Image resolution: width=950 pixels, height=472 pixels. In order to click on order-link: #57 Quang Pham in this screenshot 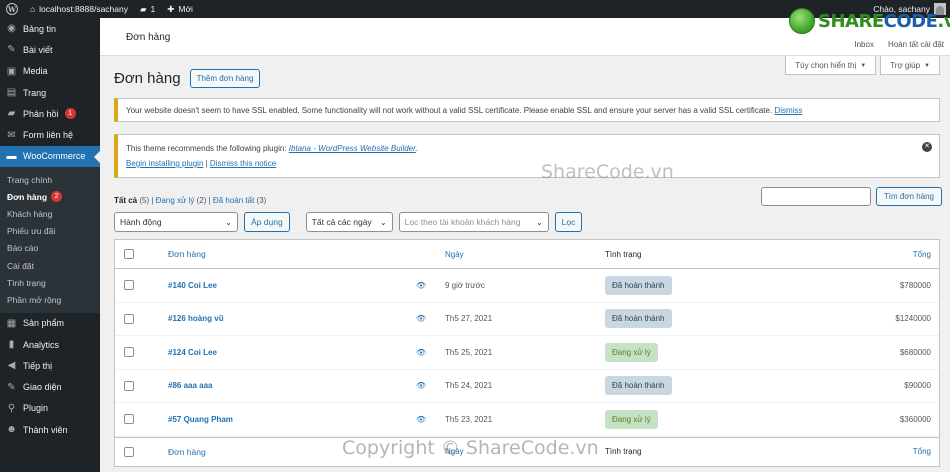, I will do `click(200, 419)`.